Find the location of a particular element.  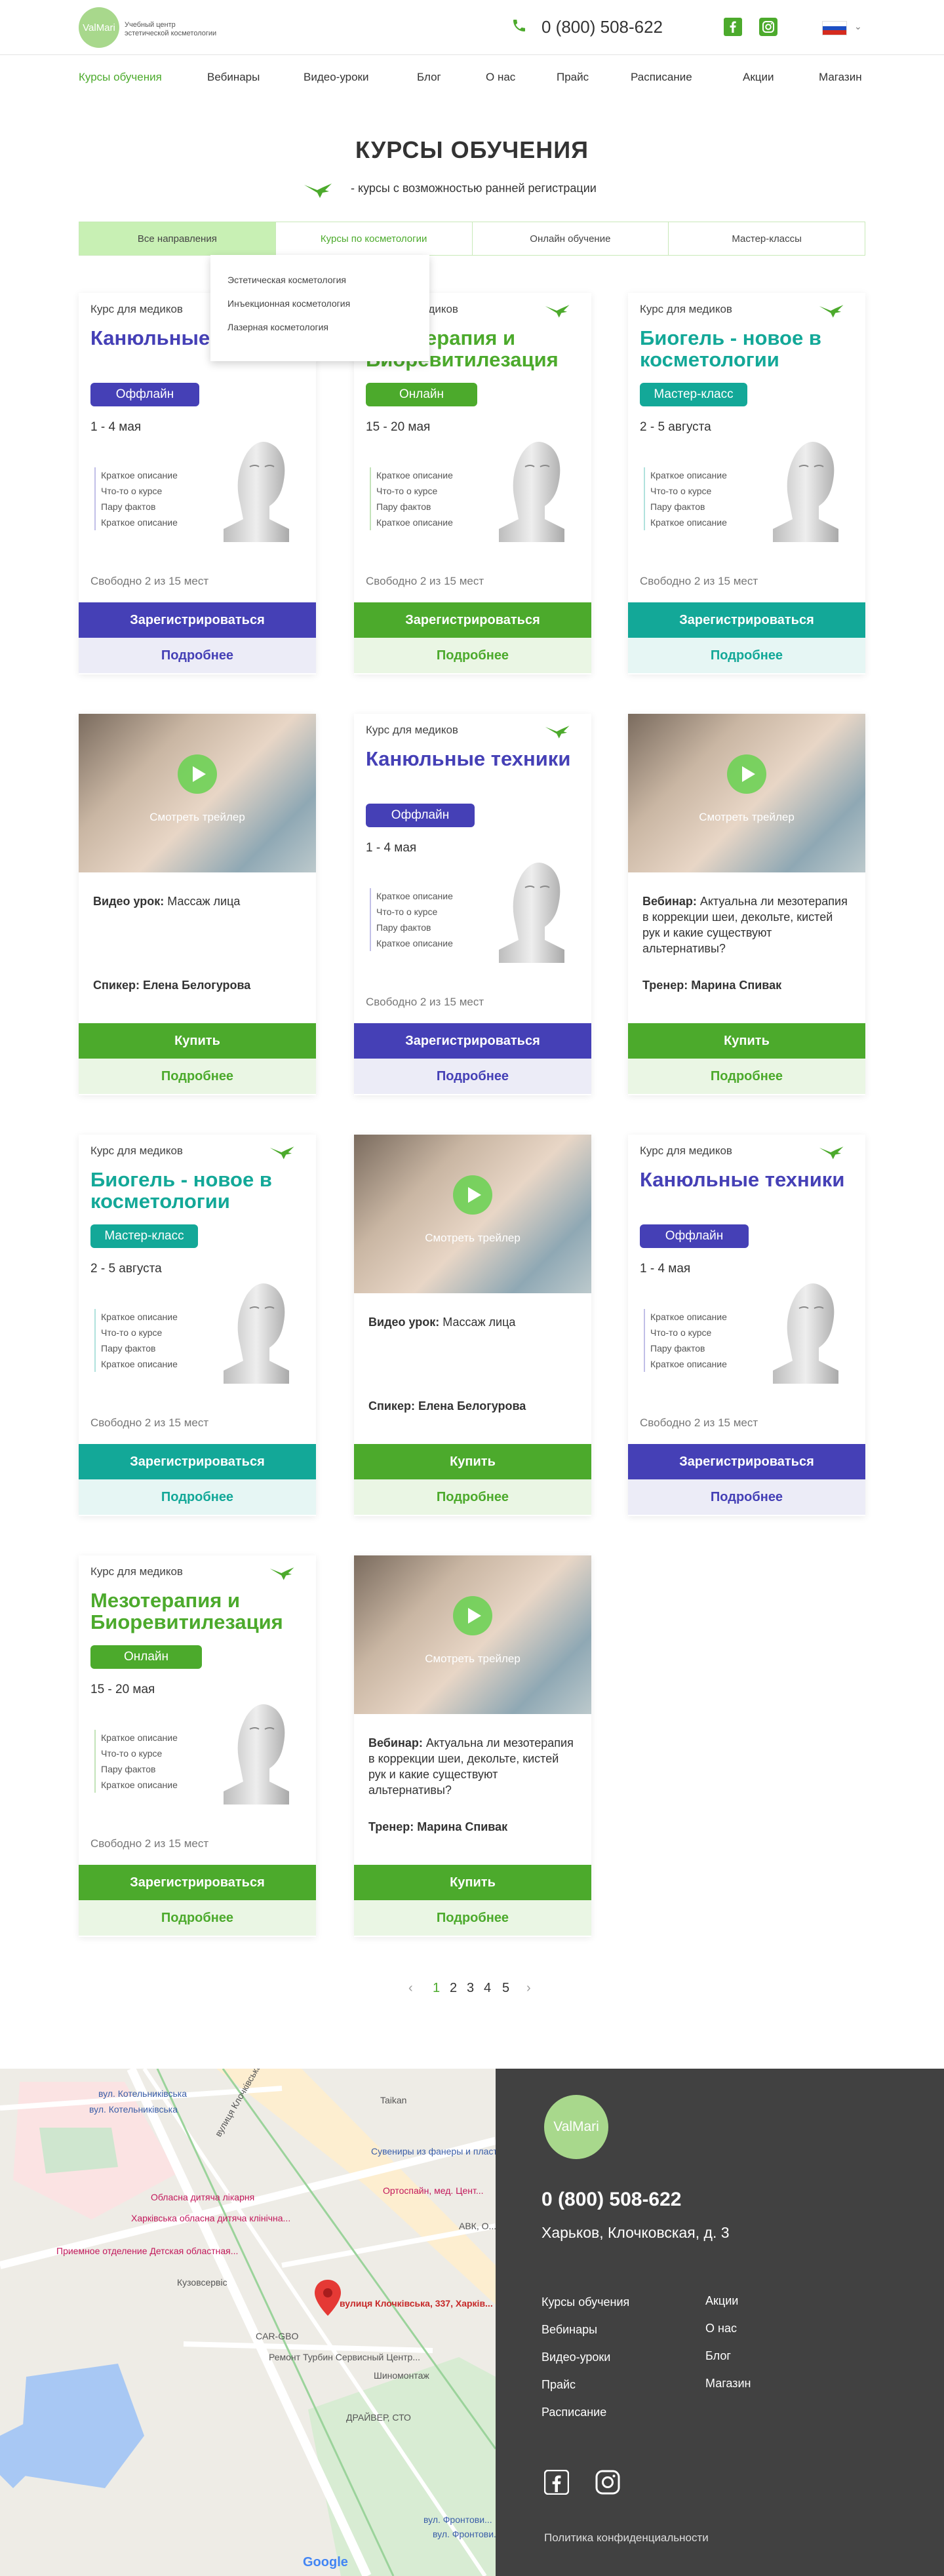

filter-online: Онлайн обучение is located at coordinates (571, 238).